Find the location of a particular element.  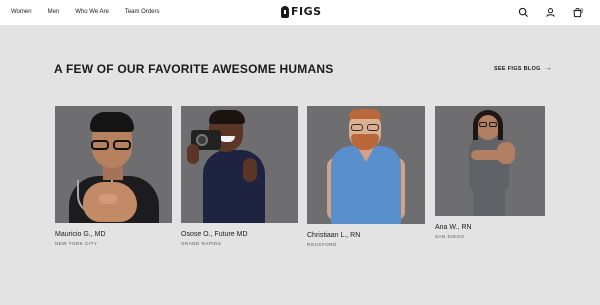

figs-logo-text: FIGS is located at coordinates (306, 11).